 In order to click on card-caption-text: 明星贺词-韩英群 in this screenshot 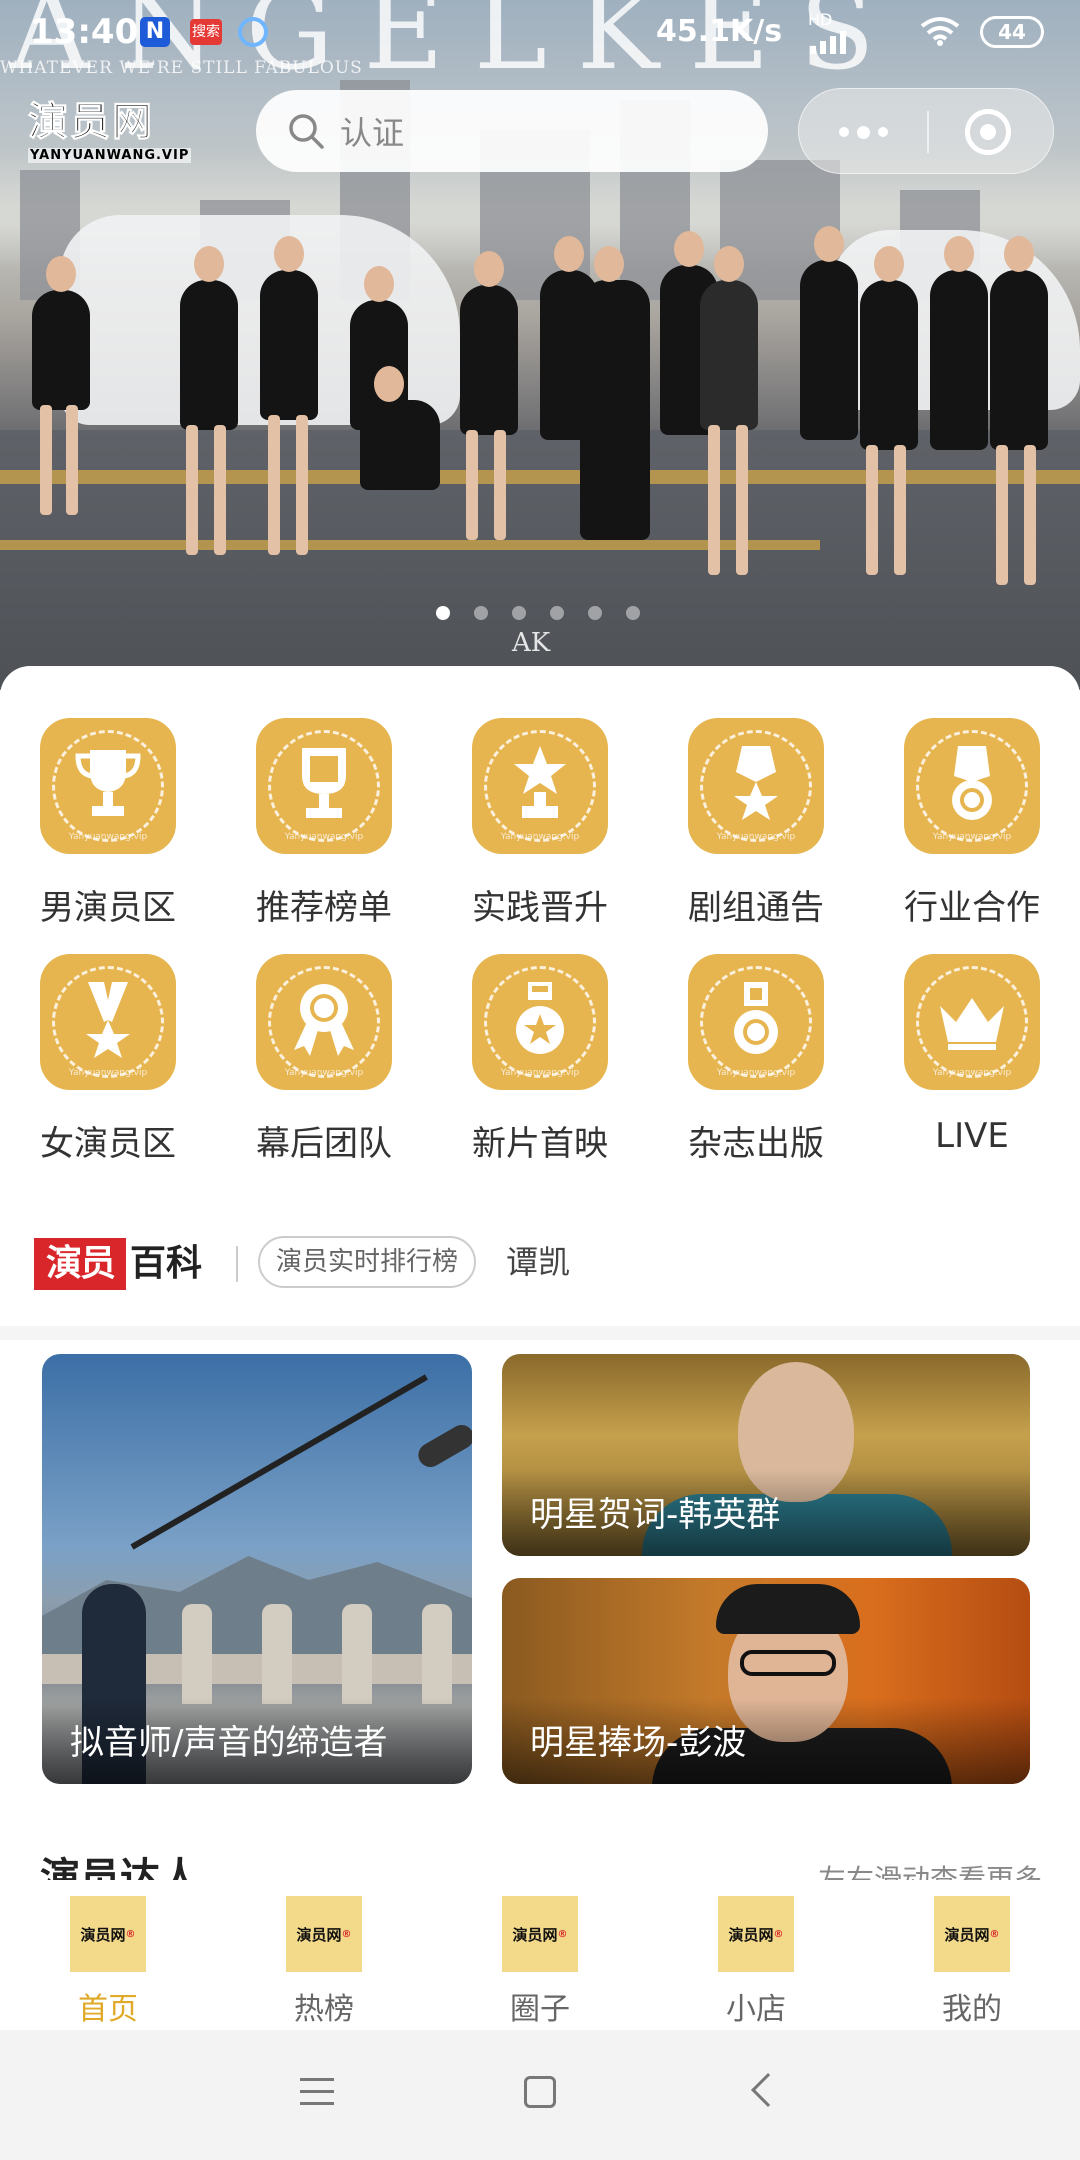, I will do `click(655, 1515)`.